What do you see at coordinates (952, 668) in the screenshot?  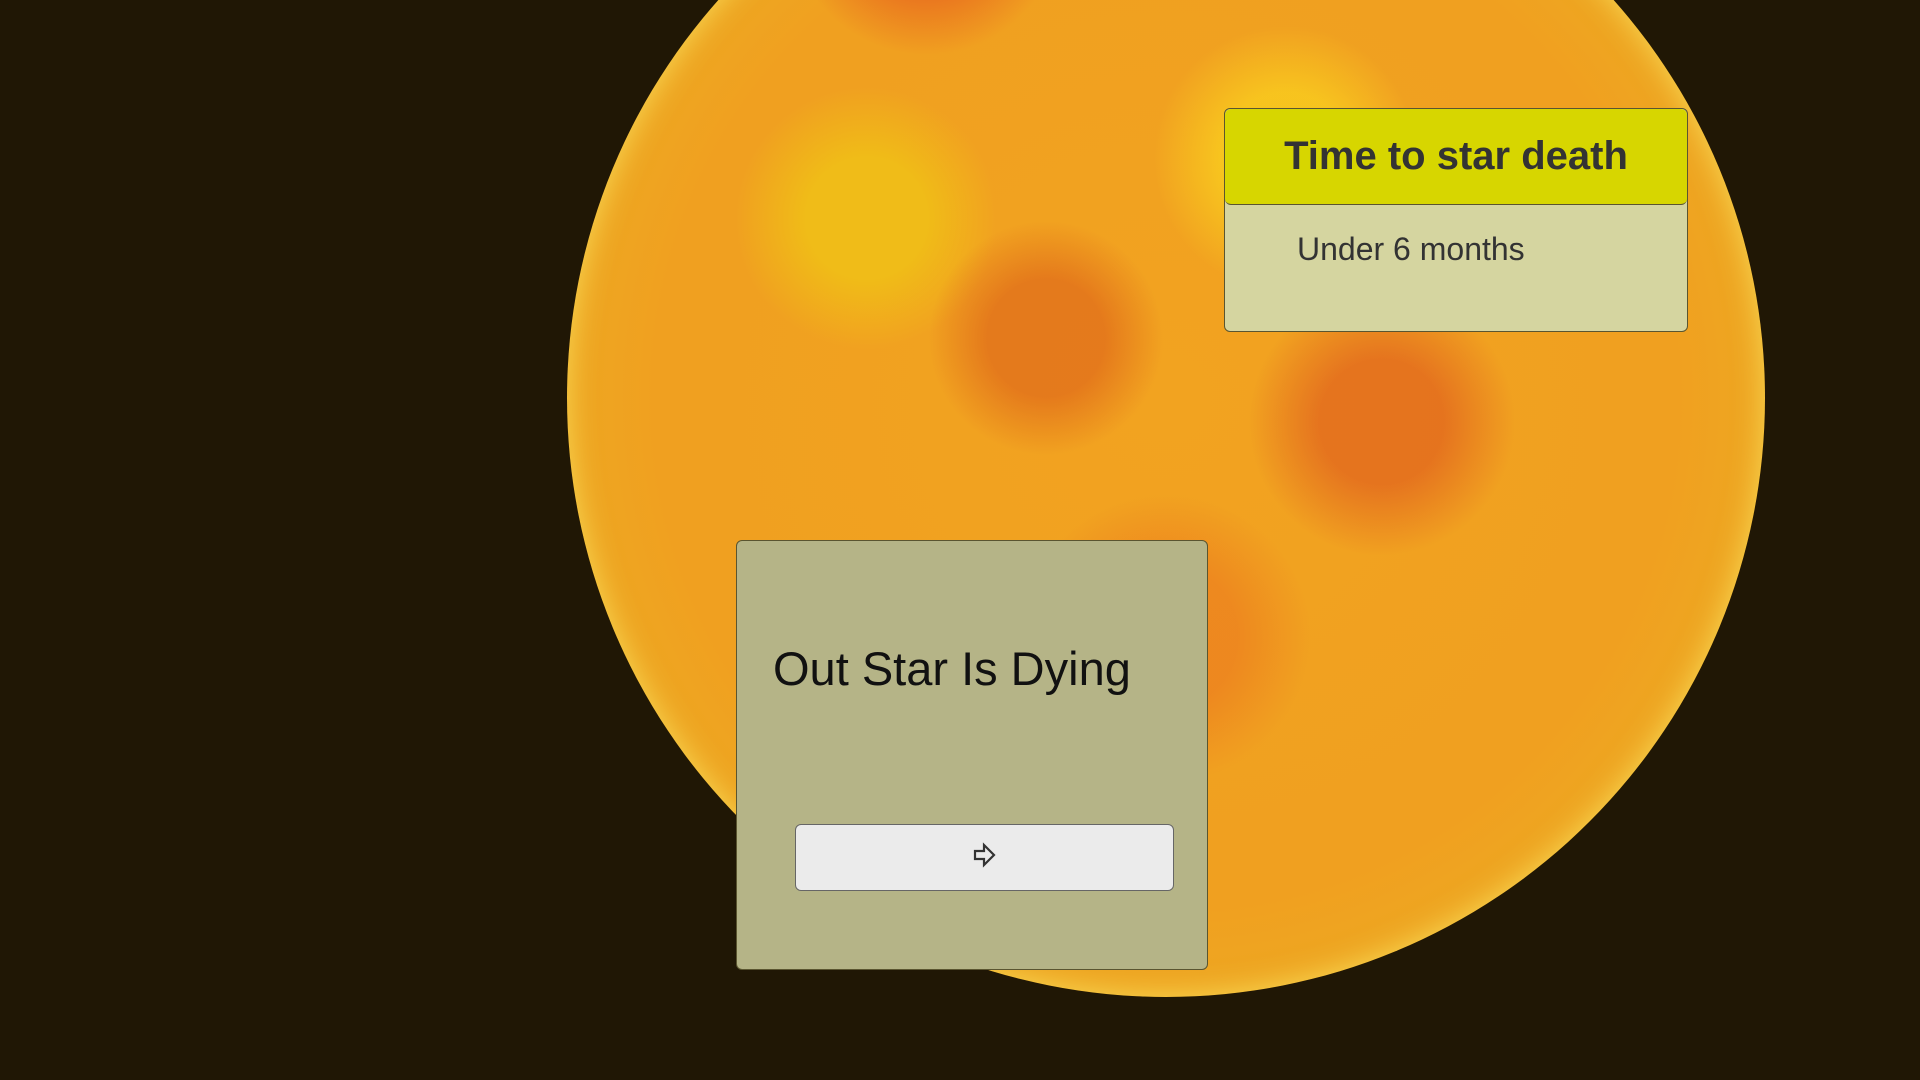 I see `dialog-title: Out Star Is Dying` at bounding box center [952, 668].